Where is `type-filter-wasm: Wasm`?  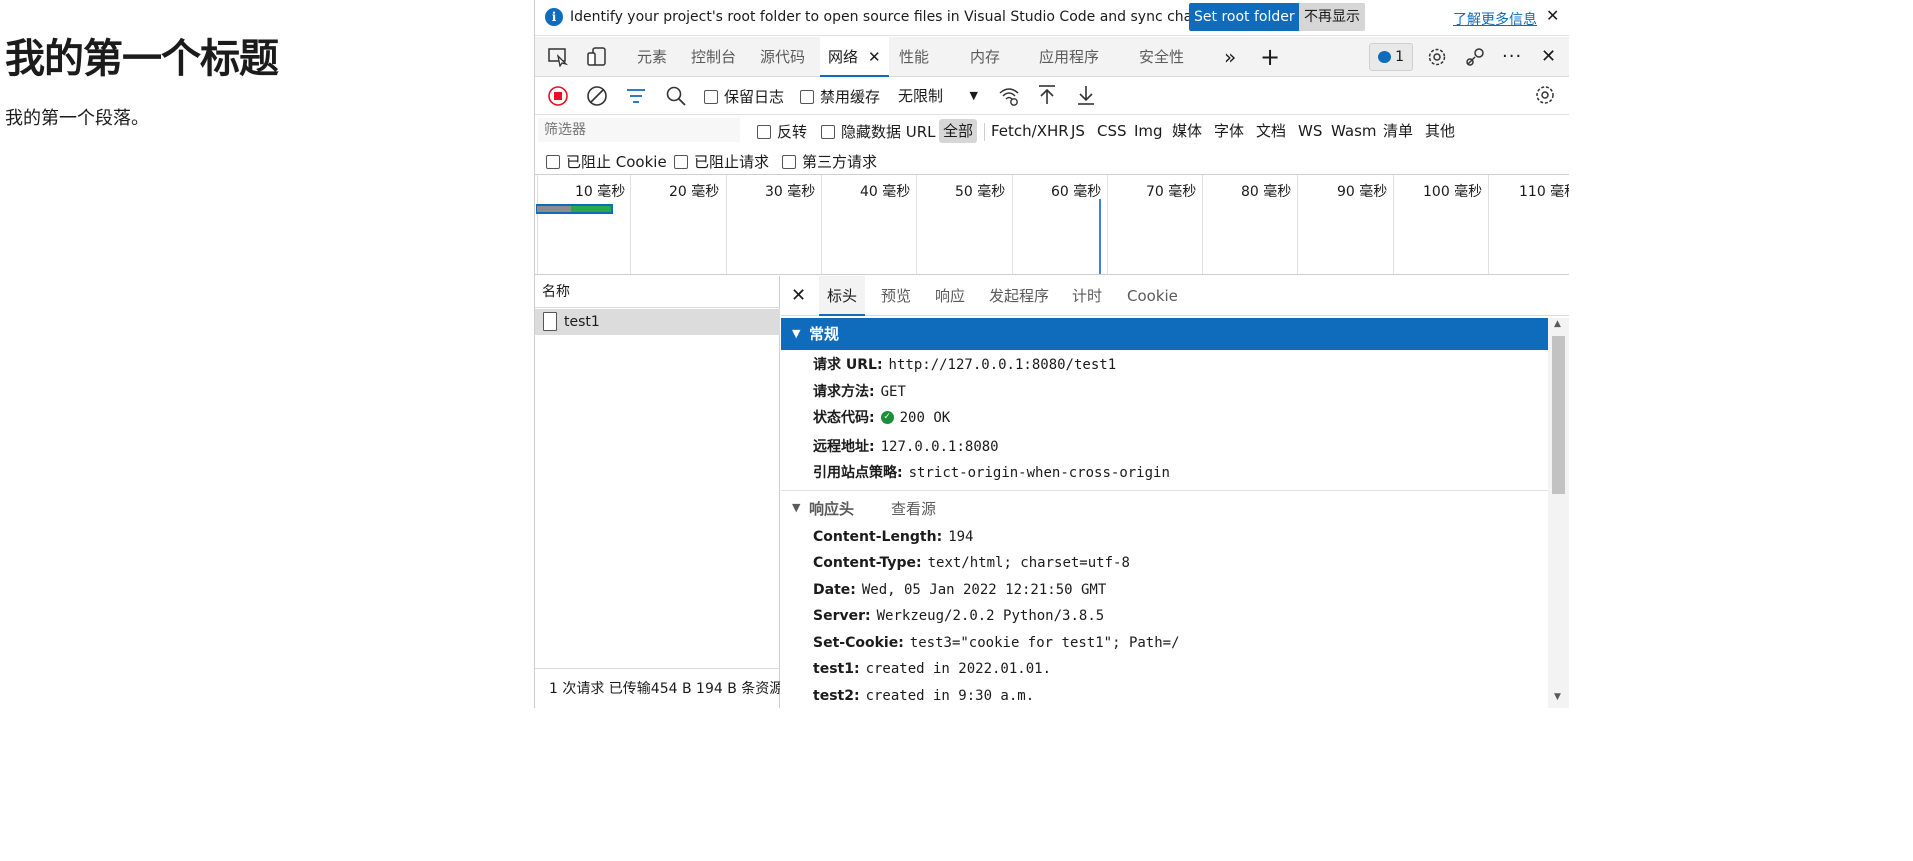 type-filter-wasm: Wasm is located at coordinates (1354, 131).